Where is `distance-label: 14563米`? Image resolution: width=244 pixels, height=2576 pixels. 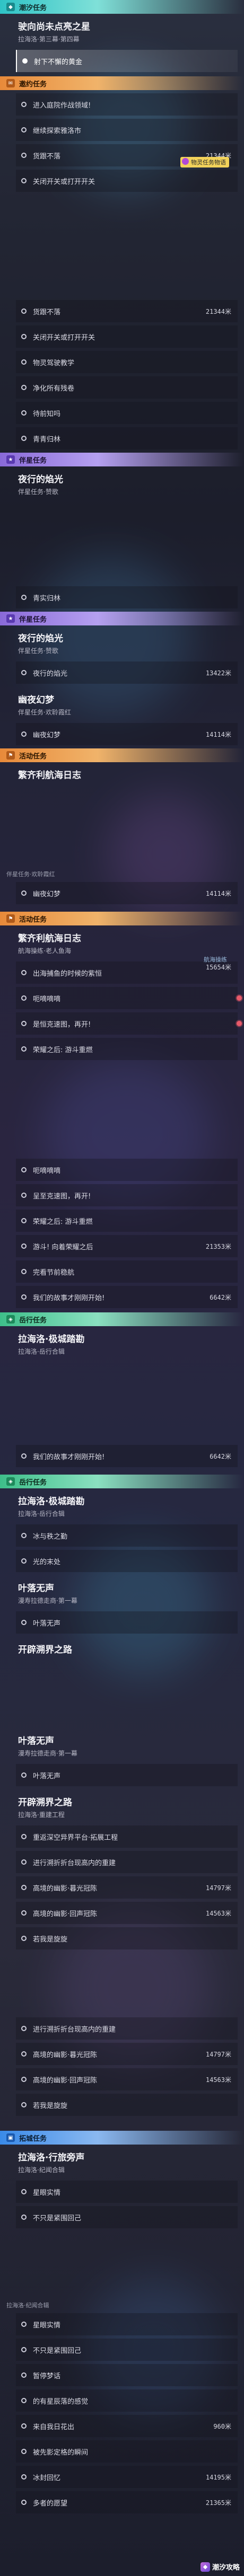 distance-label: 14563米 is located at coordinates (218, 2080).